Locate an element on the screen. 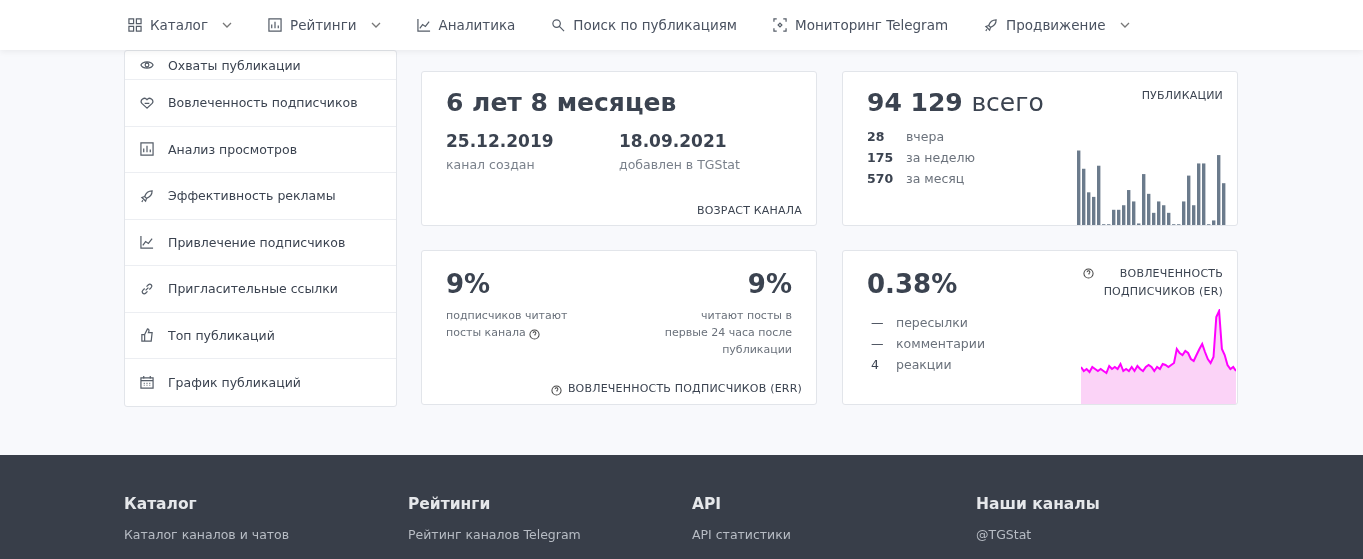  grid-icon is located at coordinates (135, 25).